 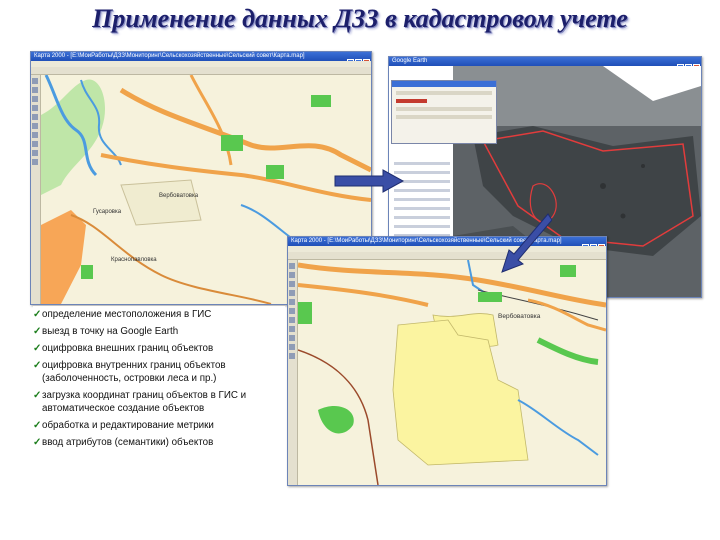 I want to click on list-item: ✓ выезд в точку на Google Earth, so click(x=106, y=331).